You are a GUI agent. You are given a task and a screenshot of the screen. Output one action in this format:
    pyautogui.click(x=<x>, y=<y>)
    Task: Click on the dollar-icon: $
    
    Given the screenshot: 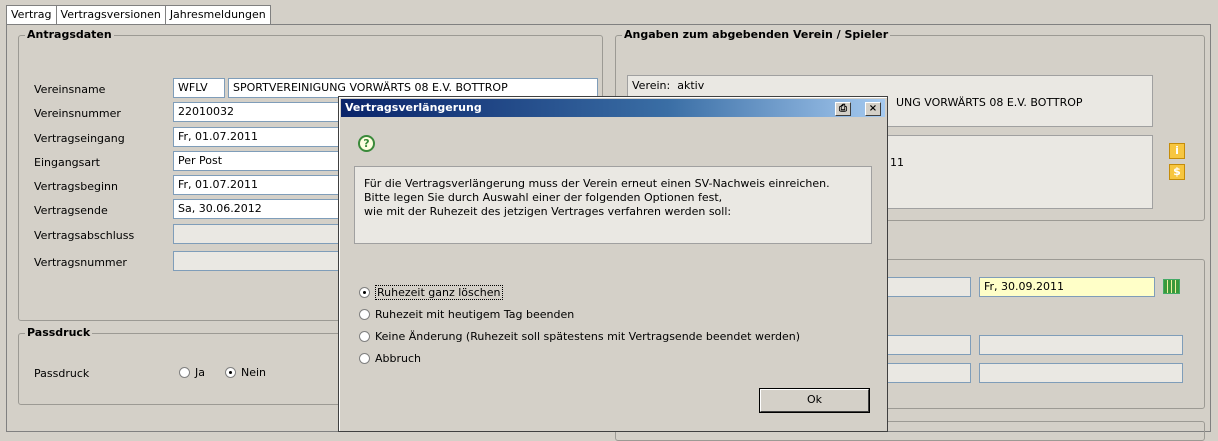 What is the action you would take?
    pyautogui.click(x=1177, y=172)
    